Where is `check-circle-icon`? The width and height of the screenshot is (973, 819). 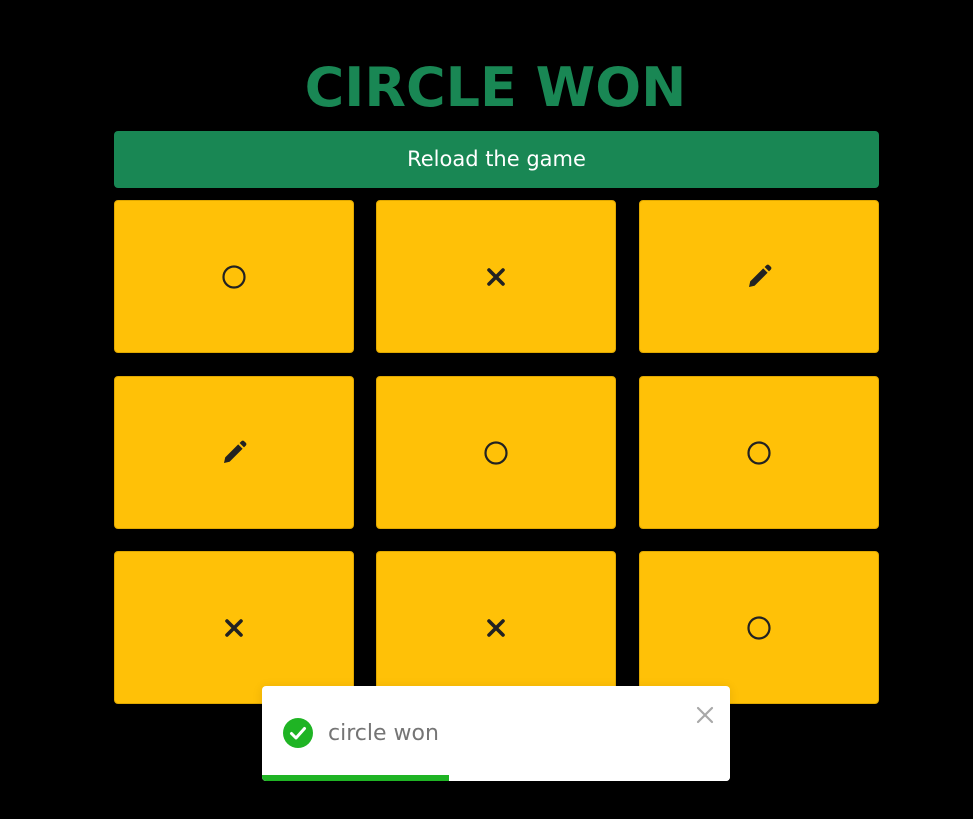
check-circle-icon is located at coordinates (298, 733).